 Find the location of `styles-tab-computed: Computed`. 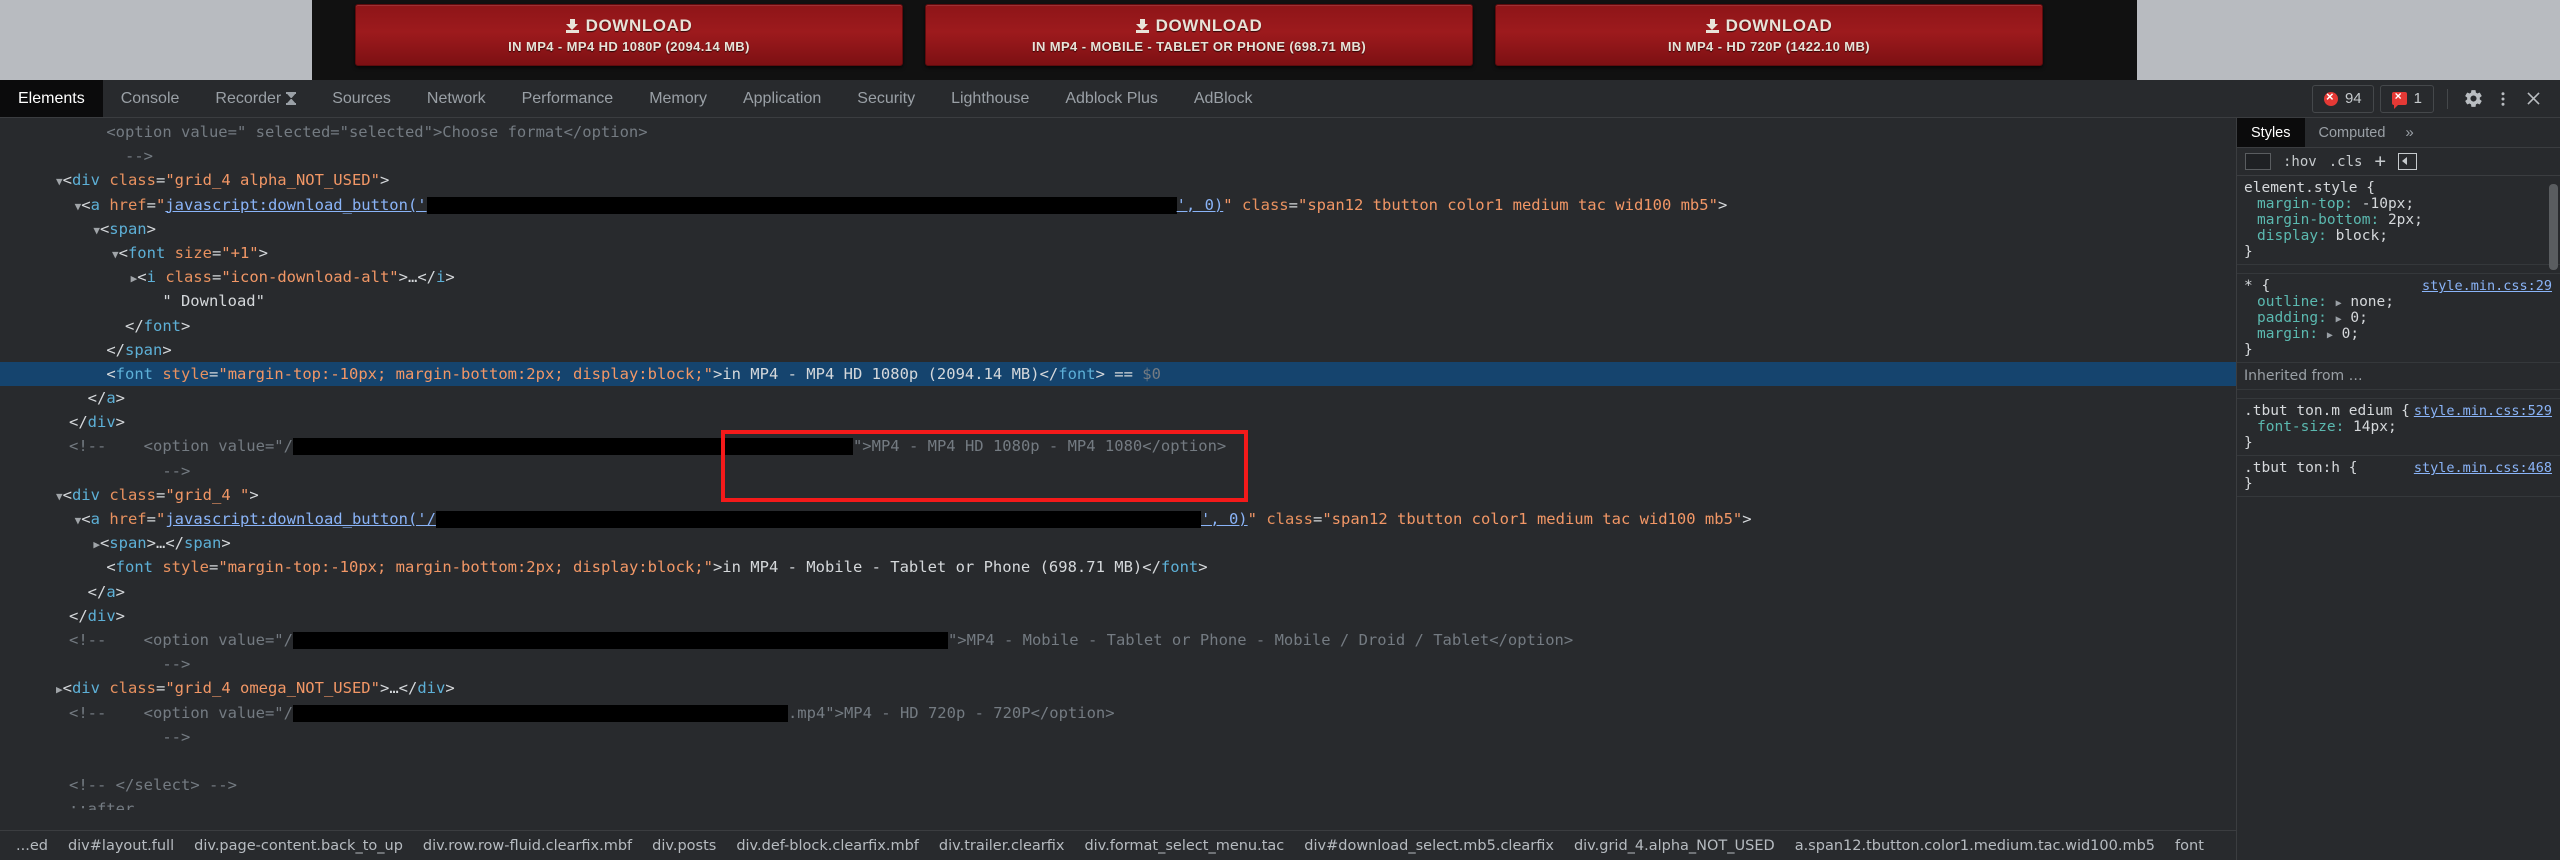

styles-tab-computed: Computed is located at coordinates (2352, 132).